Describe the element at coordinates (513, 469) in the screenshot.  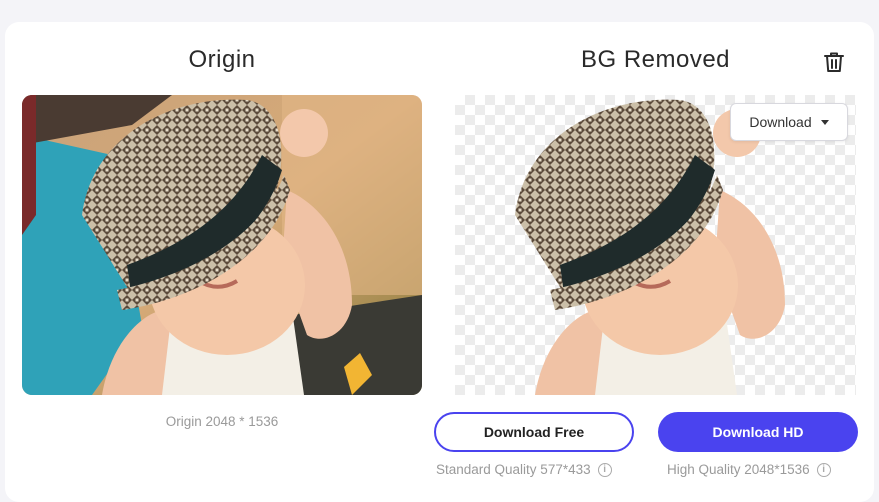
I see `standard-quality-label: Standard Quality 577*433` at that location.